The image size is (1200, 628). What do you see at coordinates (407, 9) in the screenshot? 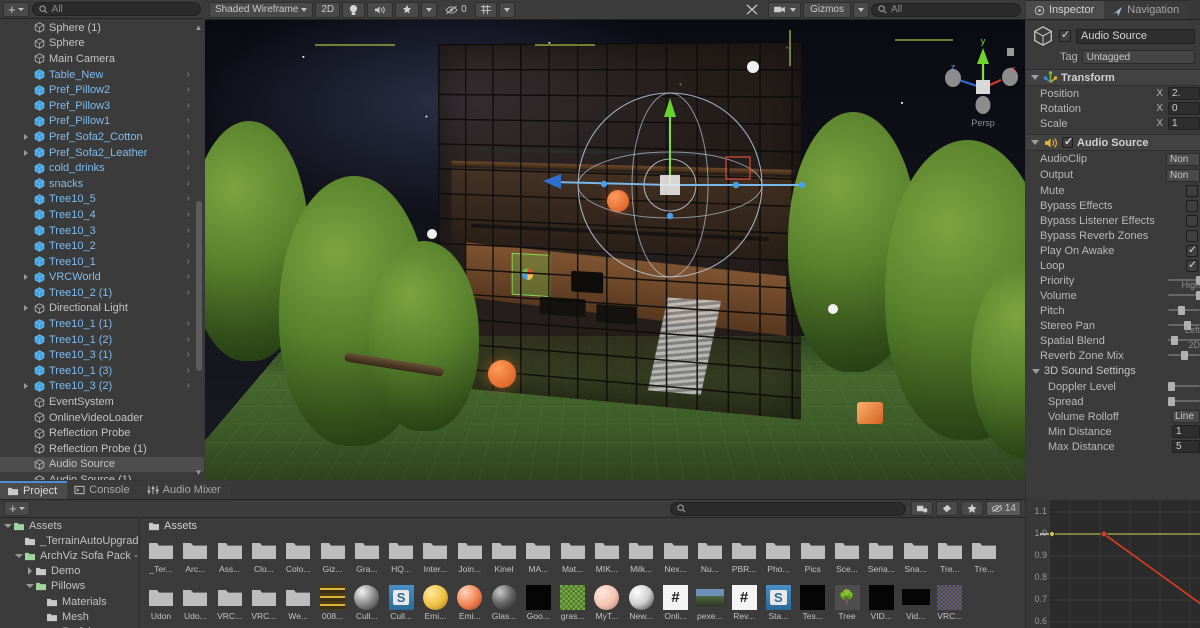
I see `scene-fx-toggle` at bounding box center [407, 9].